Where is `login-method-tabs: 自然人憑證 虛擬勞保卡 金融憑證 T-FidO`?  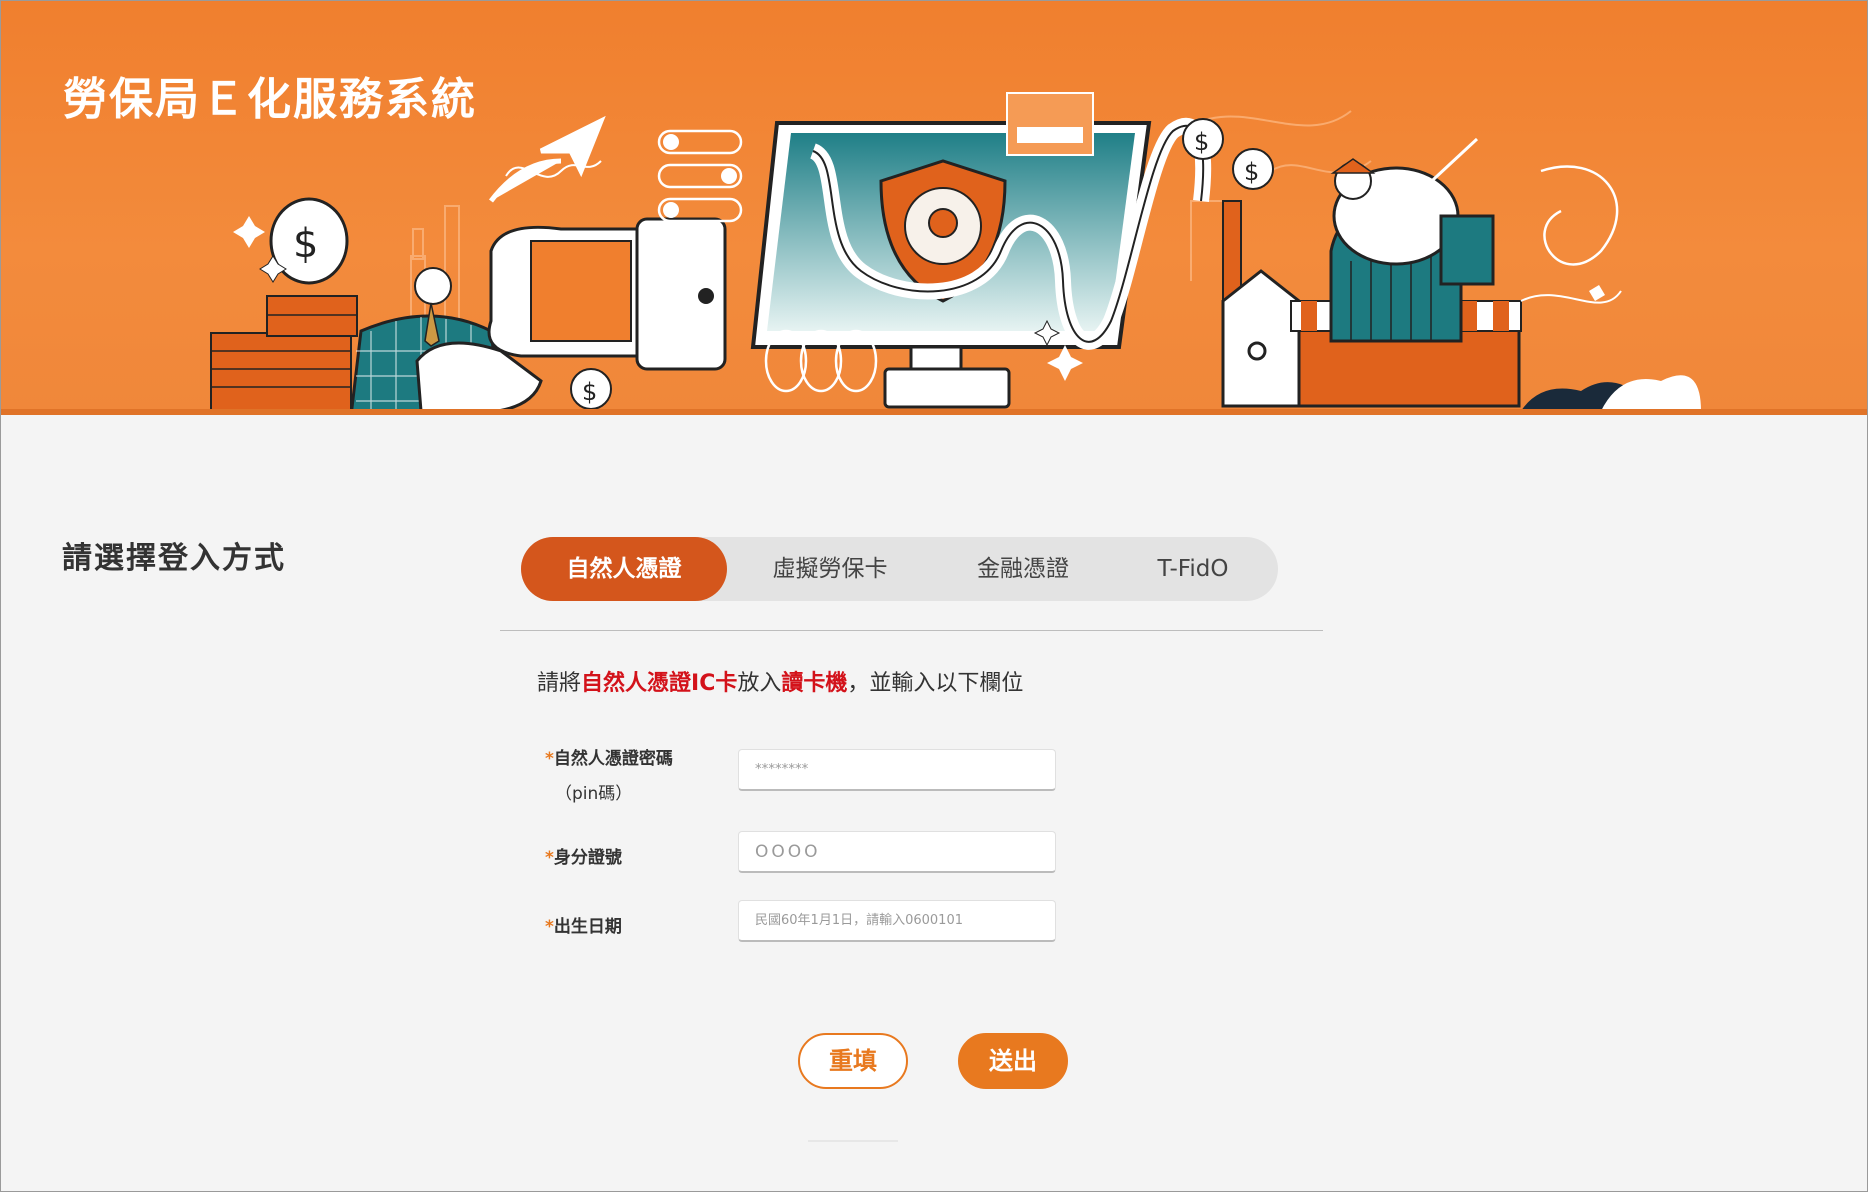 login-method-tabs: 自然人憑證 虛擬勞保卡 金融憑證 T-FidO is located at coordinates (899, 569).